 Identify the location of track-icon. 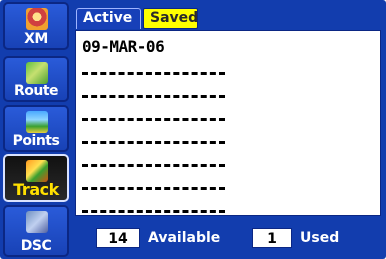
(37, 171).